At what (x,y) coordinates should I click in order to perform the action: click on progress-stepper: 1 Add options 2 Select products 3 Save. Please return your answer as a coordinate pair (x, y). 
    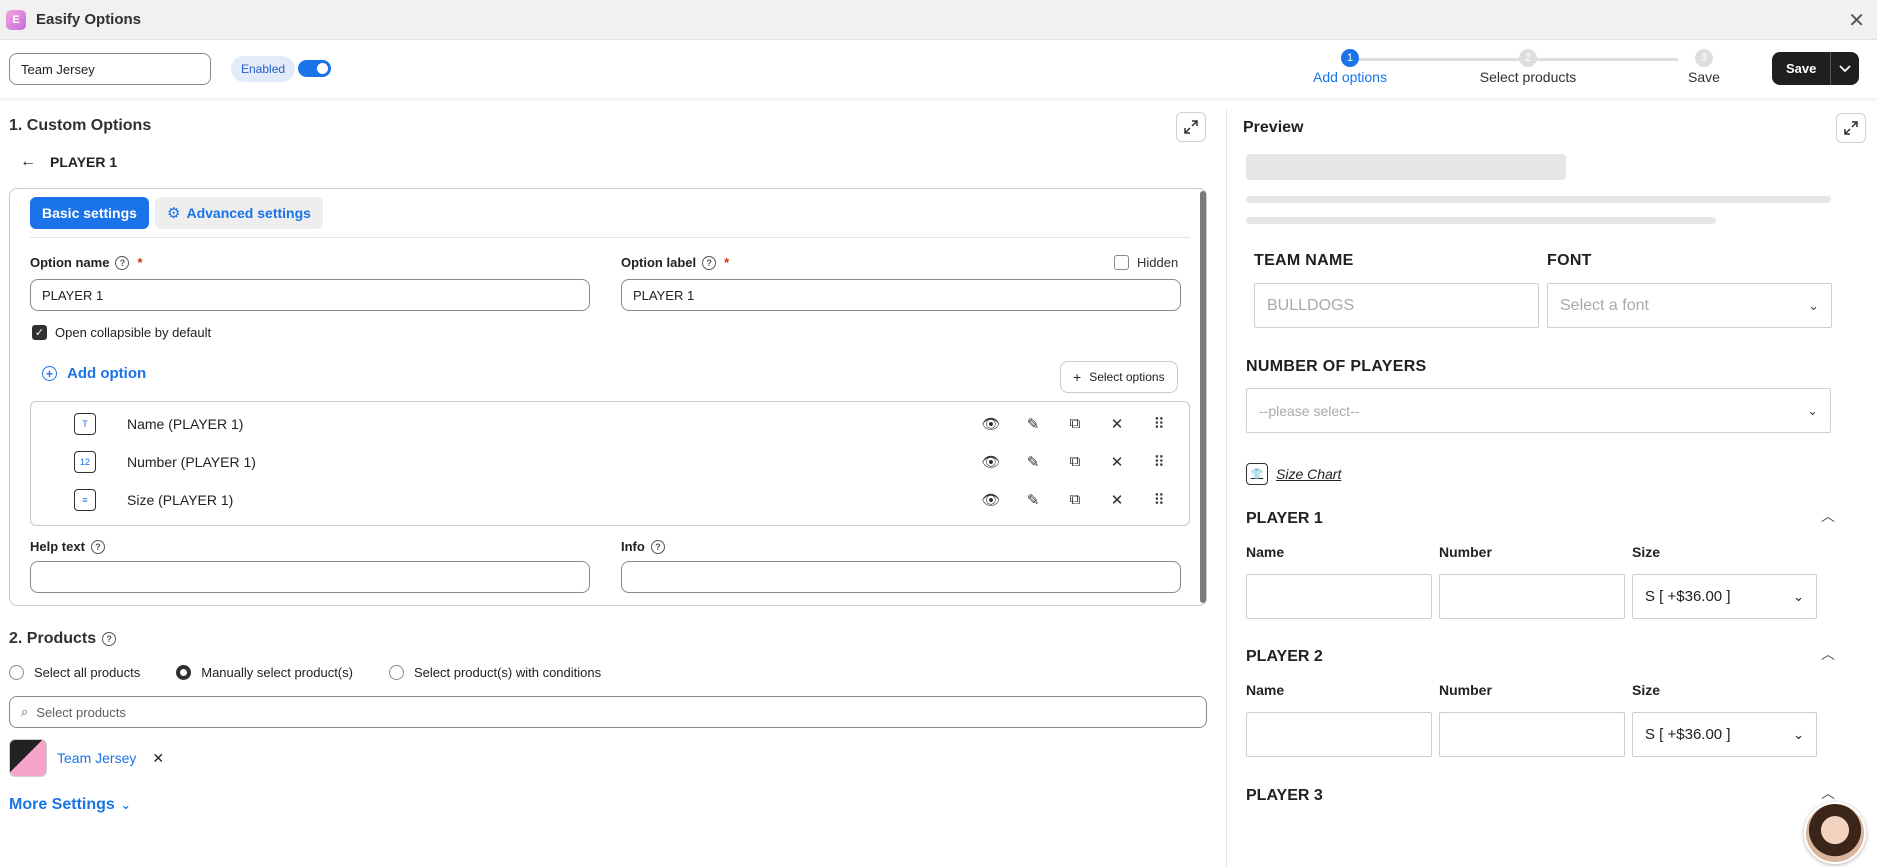
    Looking at the image, I should click on (1505, 69).